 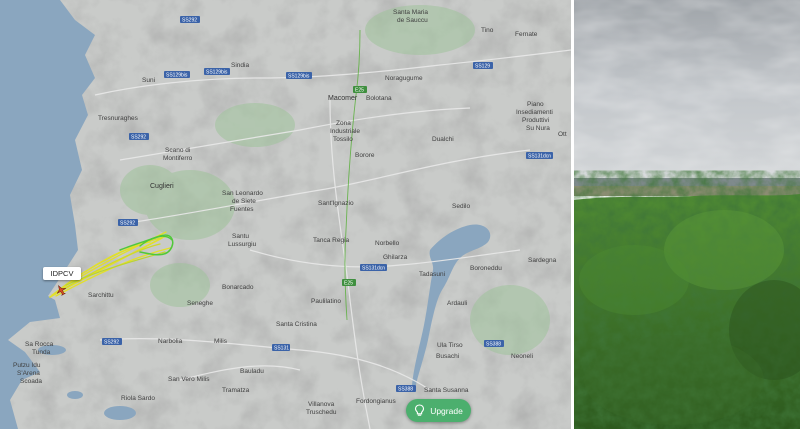 What do you see at coordinates (240, 65) in the screenshot?
I see `place-label: Sindia` at bounding box center [240, 65].